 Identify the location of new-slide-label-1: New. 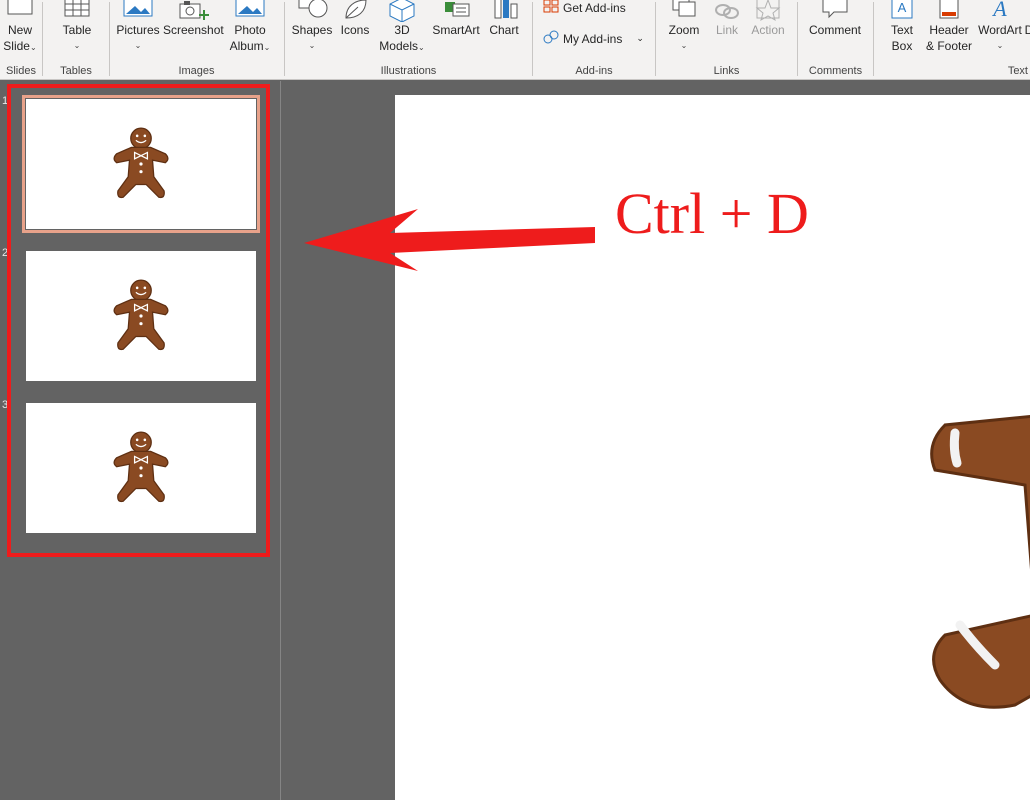
(19, 30).